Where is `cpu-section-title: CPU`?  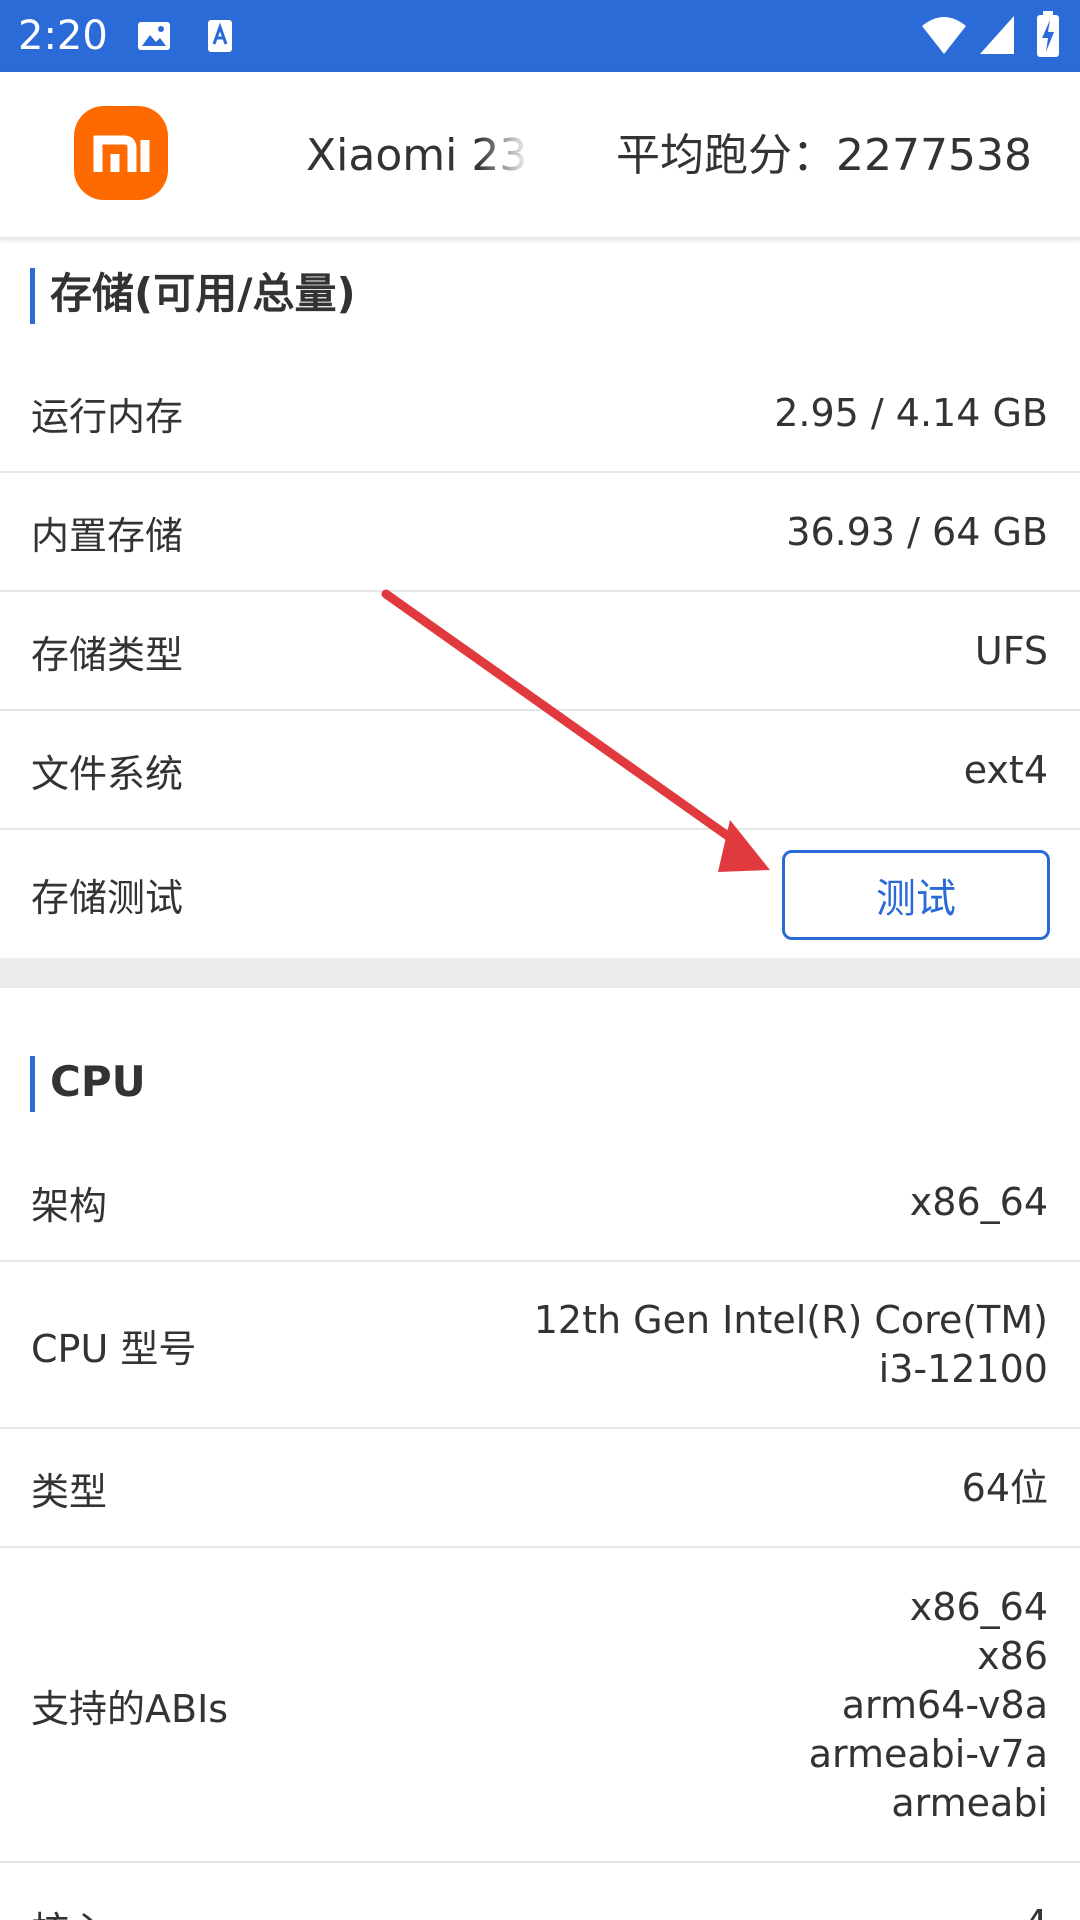 cpu-section-title: CPU is located at coordinates (88, 1082).